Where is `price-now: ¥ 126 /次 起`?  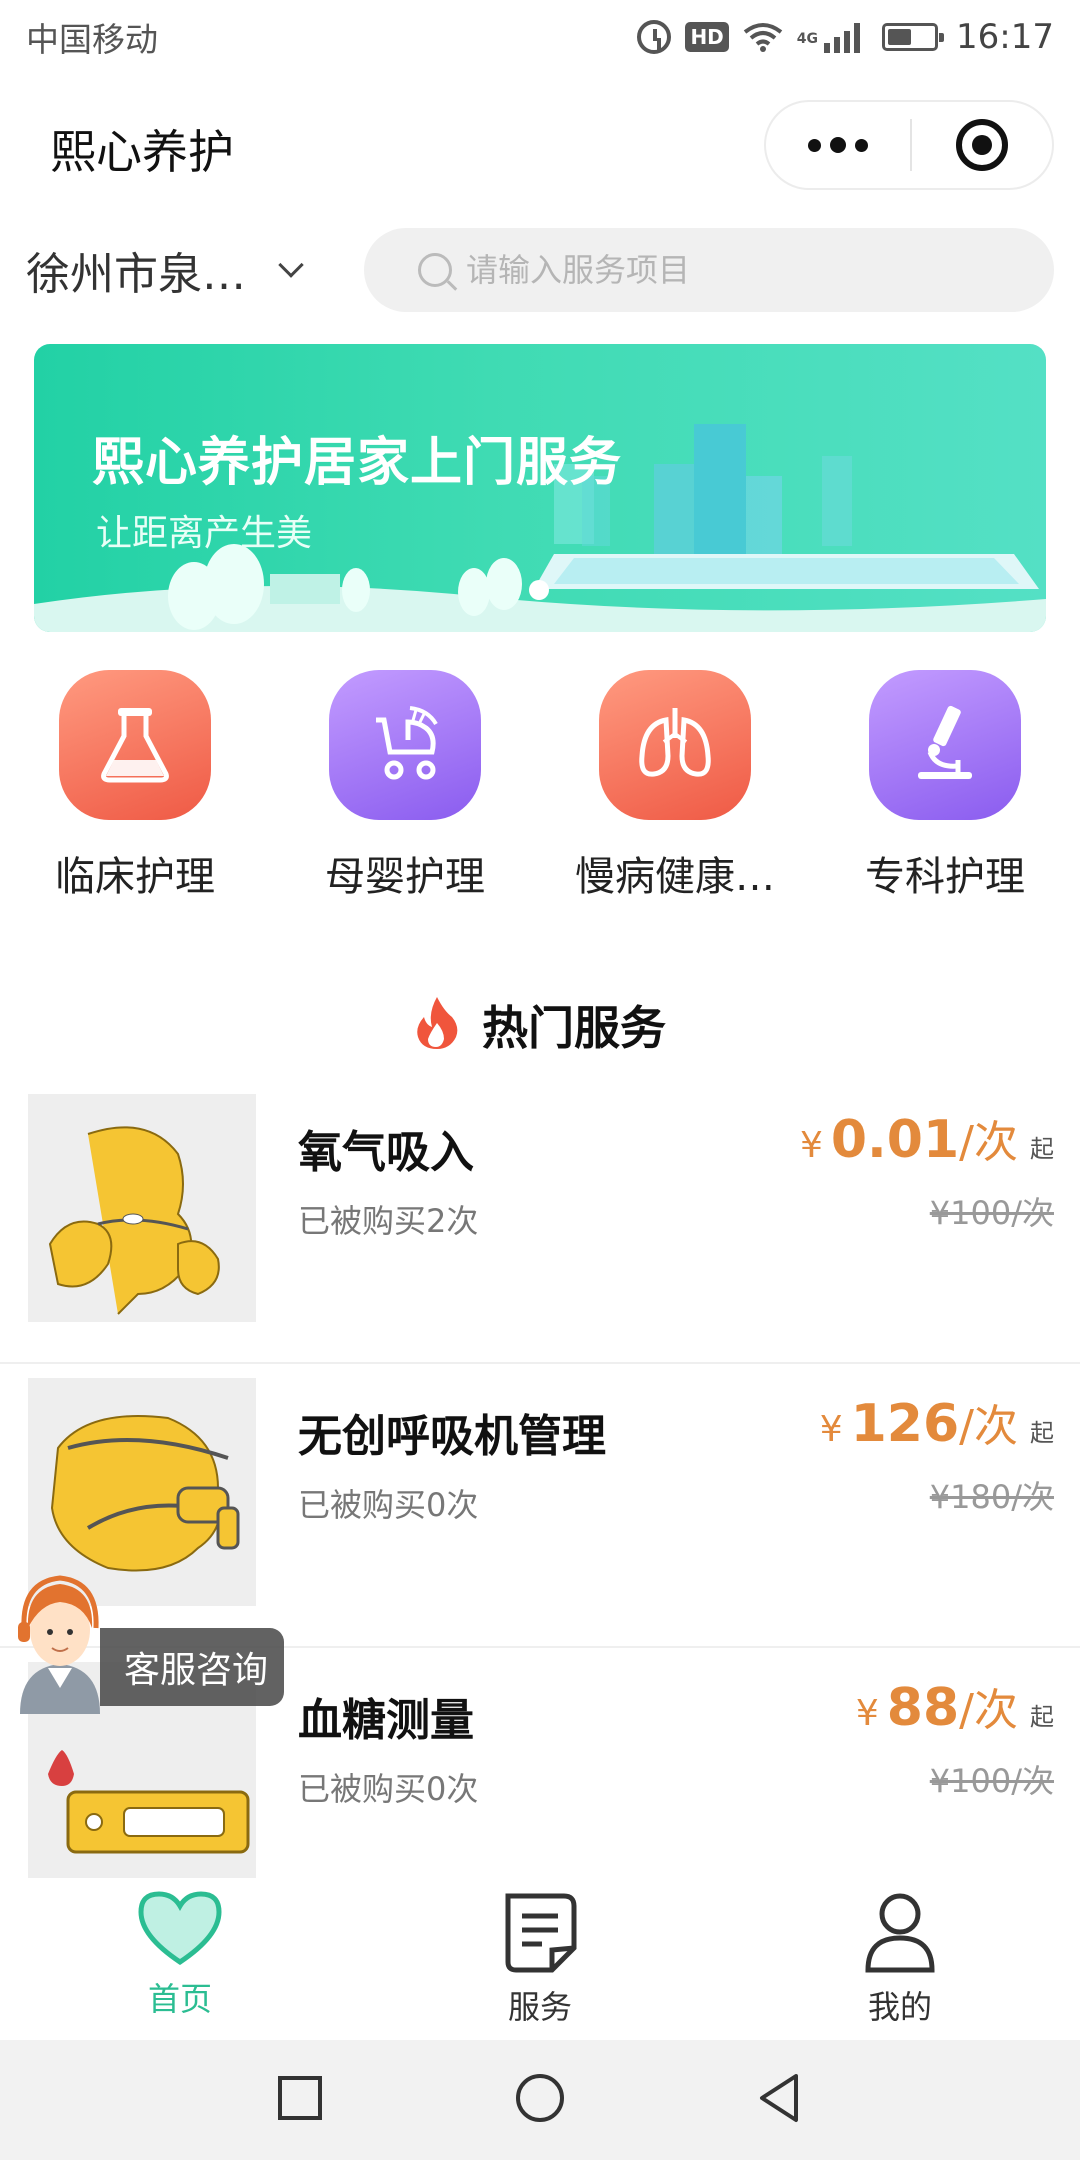
price-now: ¥ 126 /次 起 is located at coordinates (937, 1422).